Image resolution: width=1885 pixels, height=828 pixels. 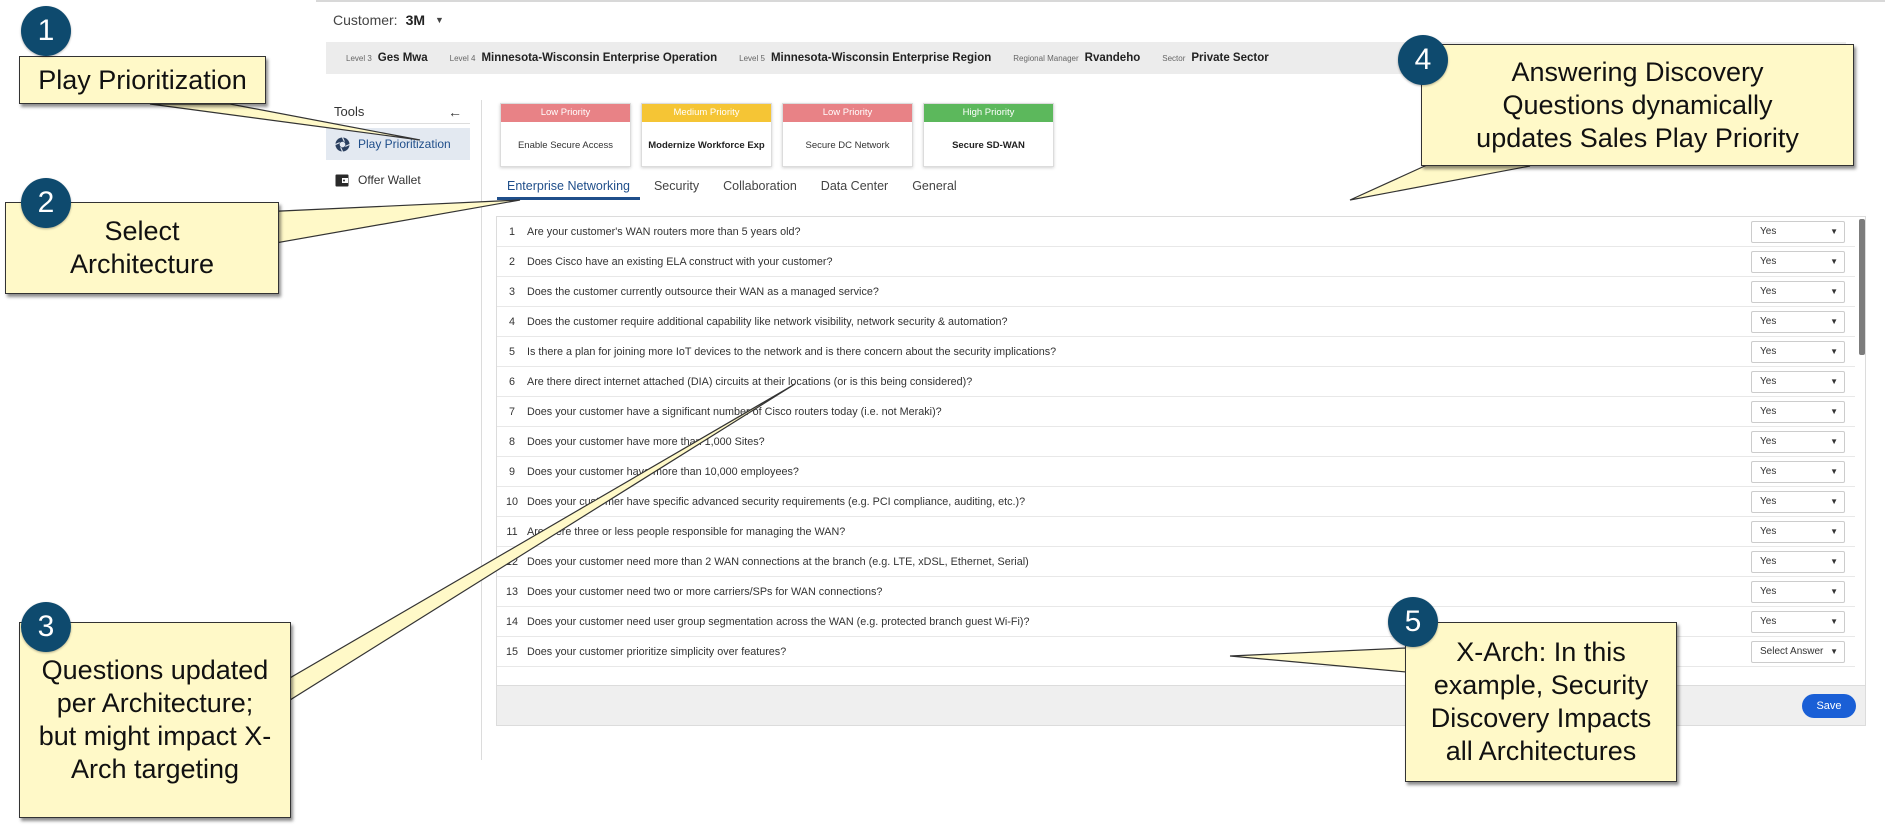 What do you see at coordinates (988, 113) in the screenshot?
I see `priority-badge: High Priority` at bounding box center [988, 113].